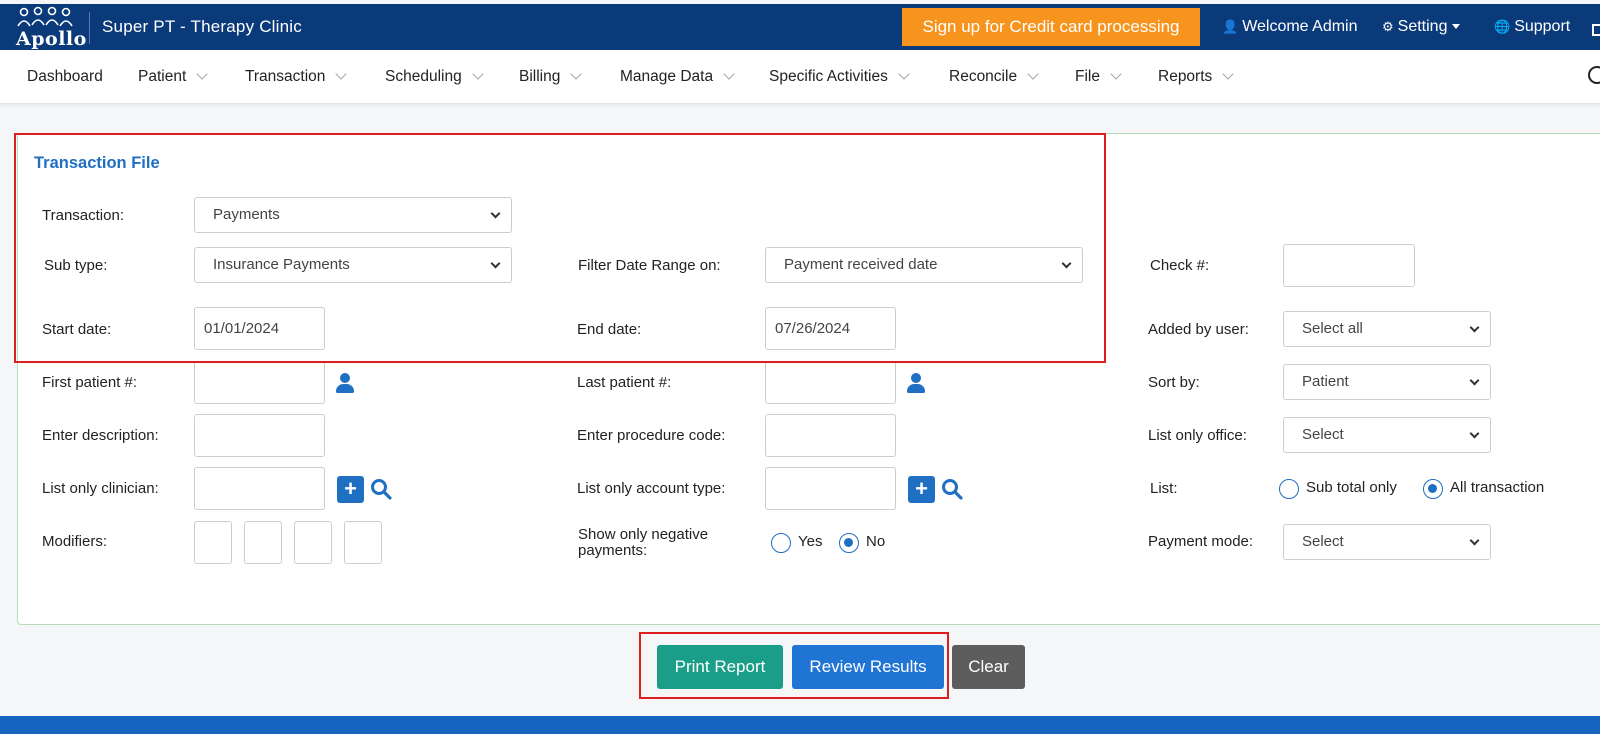 This screenshot has width=1600, height=734. I want to click on office-select: Select, so click(1387, 435).